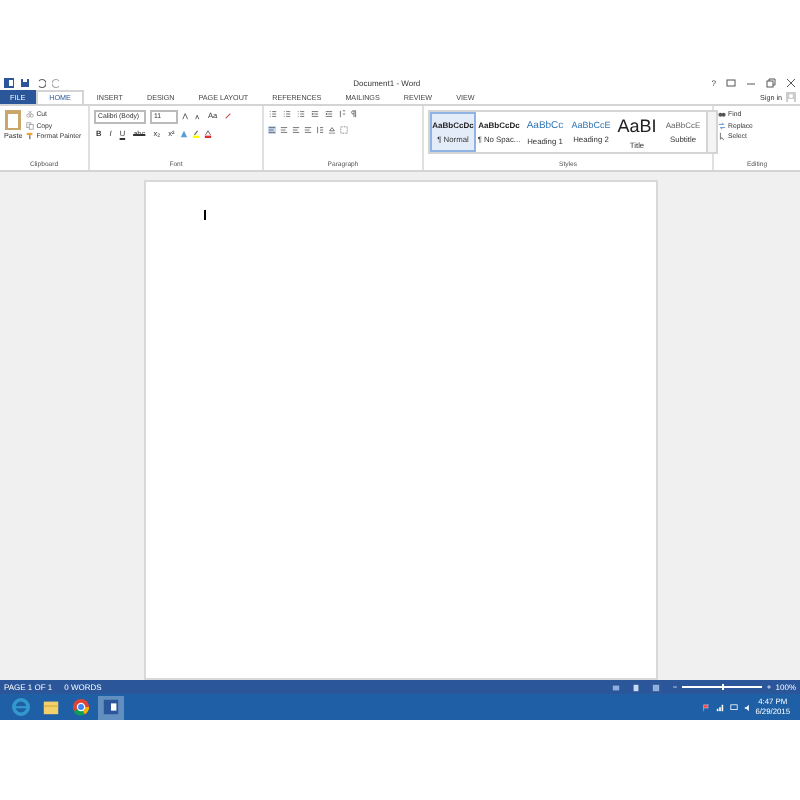  What do you see at coordinates (768, 687) in the screenshot?
I see `zoom-in-icon` at bounding box center [768, 687].